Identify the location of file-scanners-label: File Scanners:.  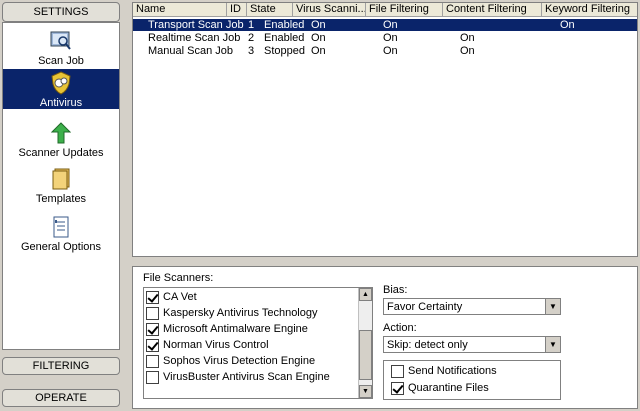
(178, 278).